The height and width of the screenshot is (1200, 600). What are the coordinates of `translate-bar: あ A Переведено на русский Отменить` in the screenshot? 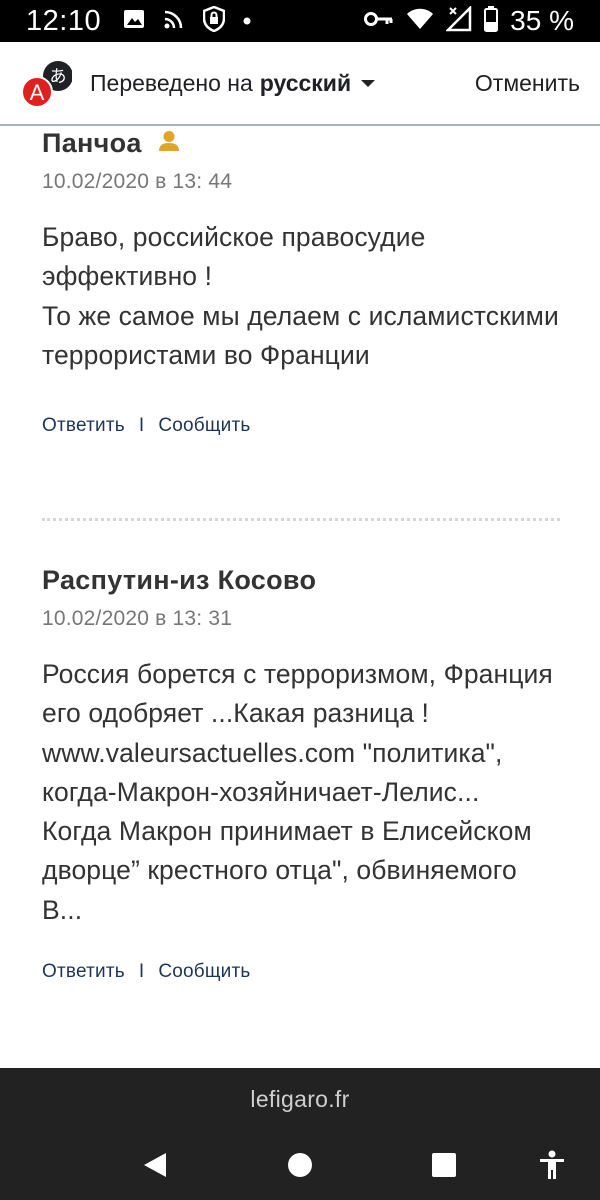 It's located at (300, 84).